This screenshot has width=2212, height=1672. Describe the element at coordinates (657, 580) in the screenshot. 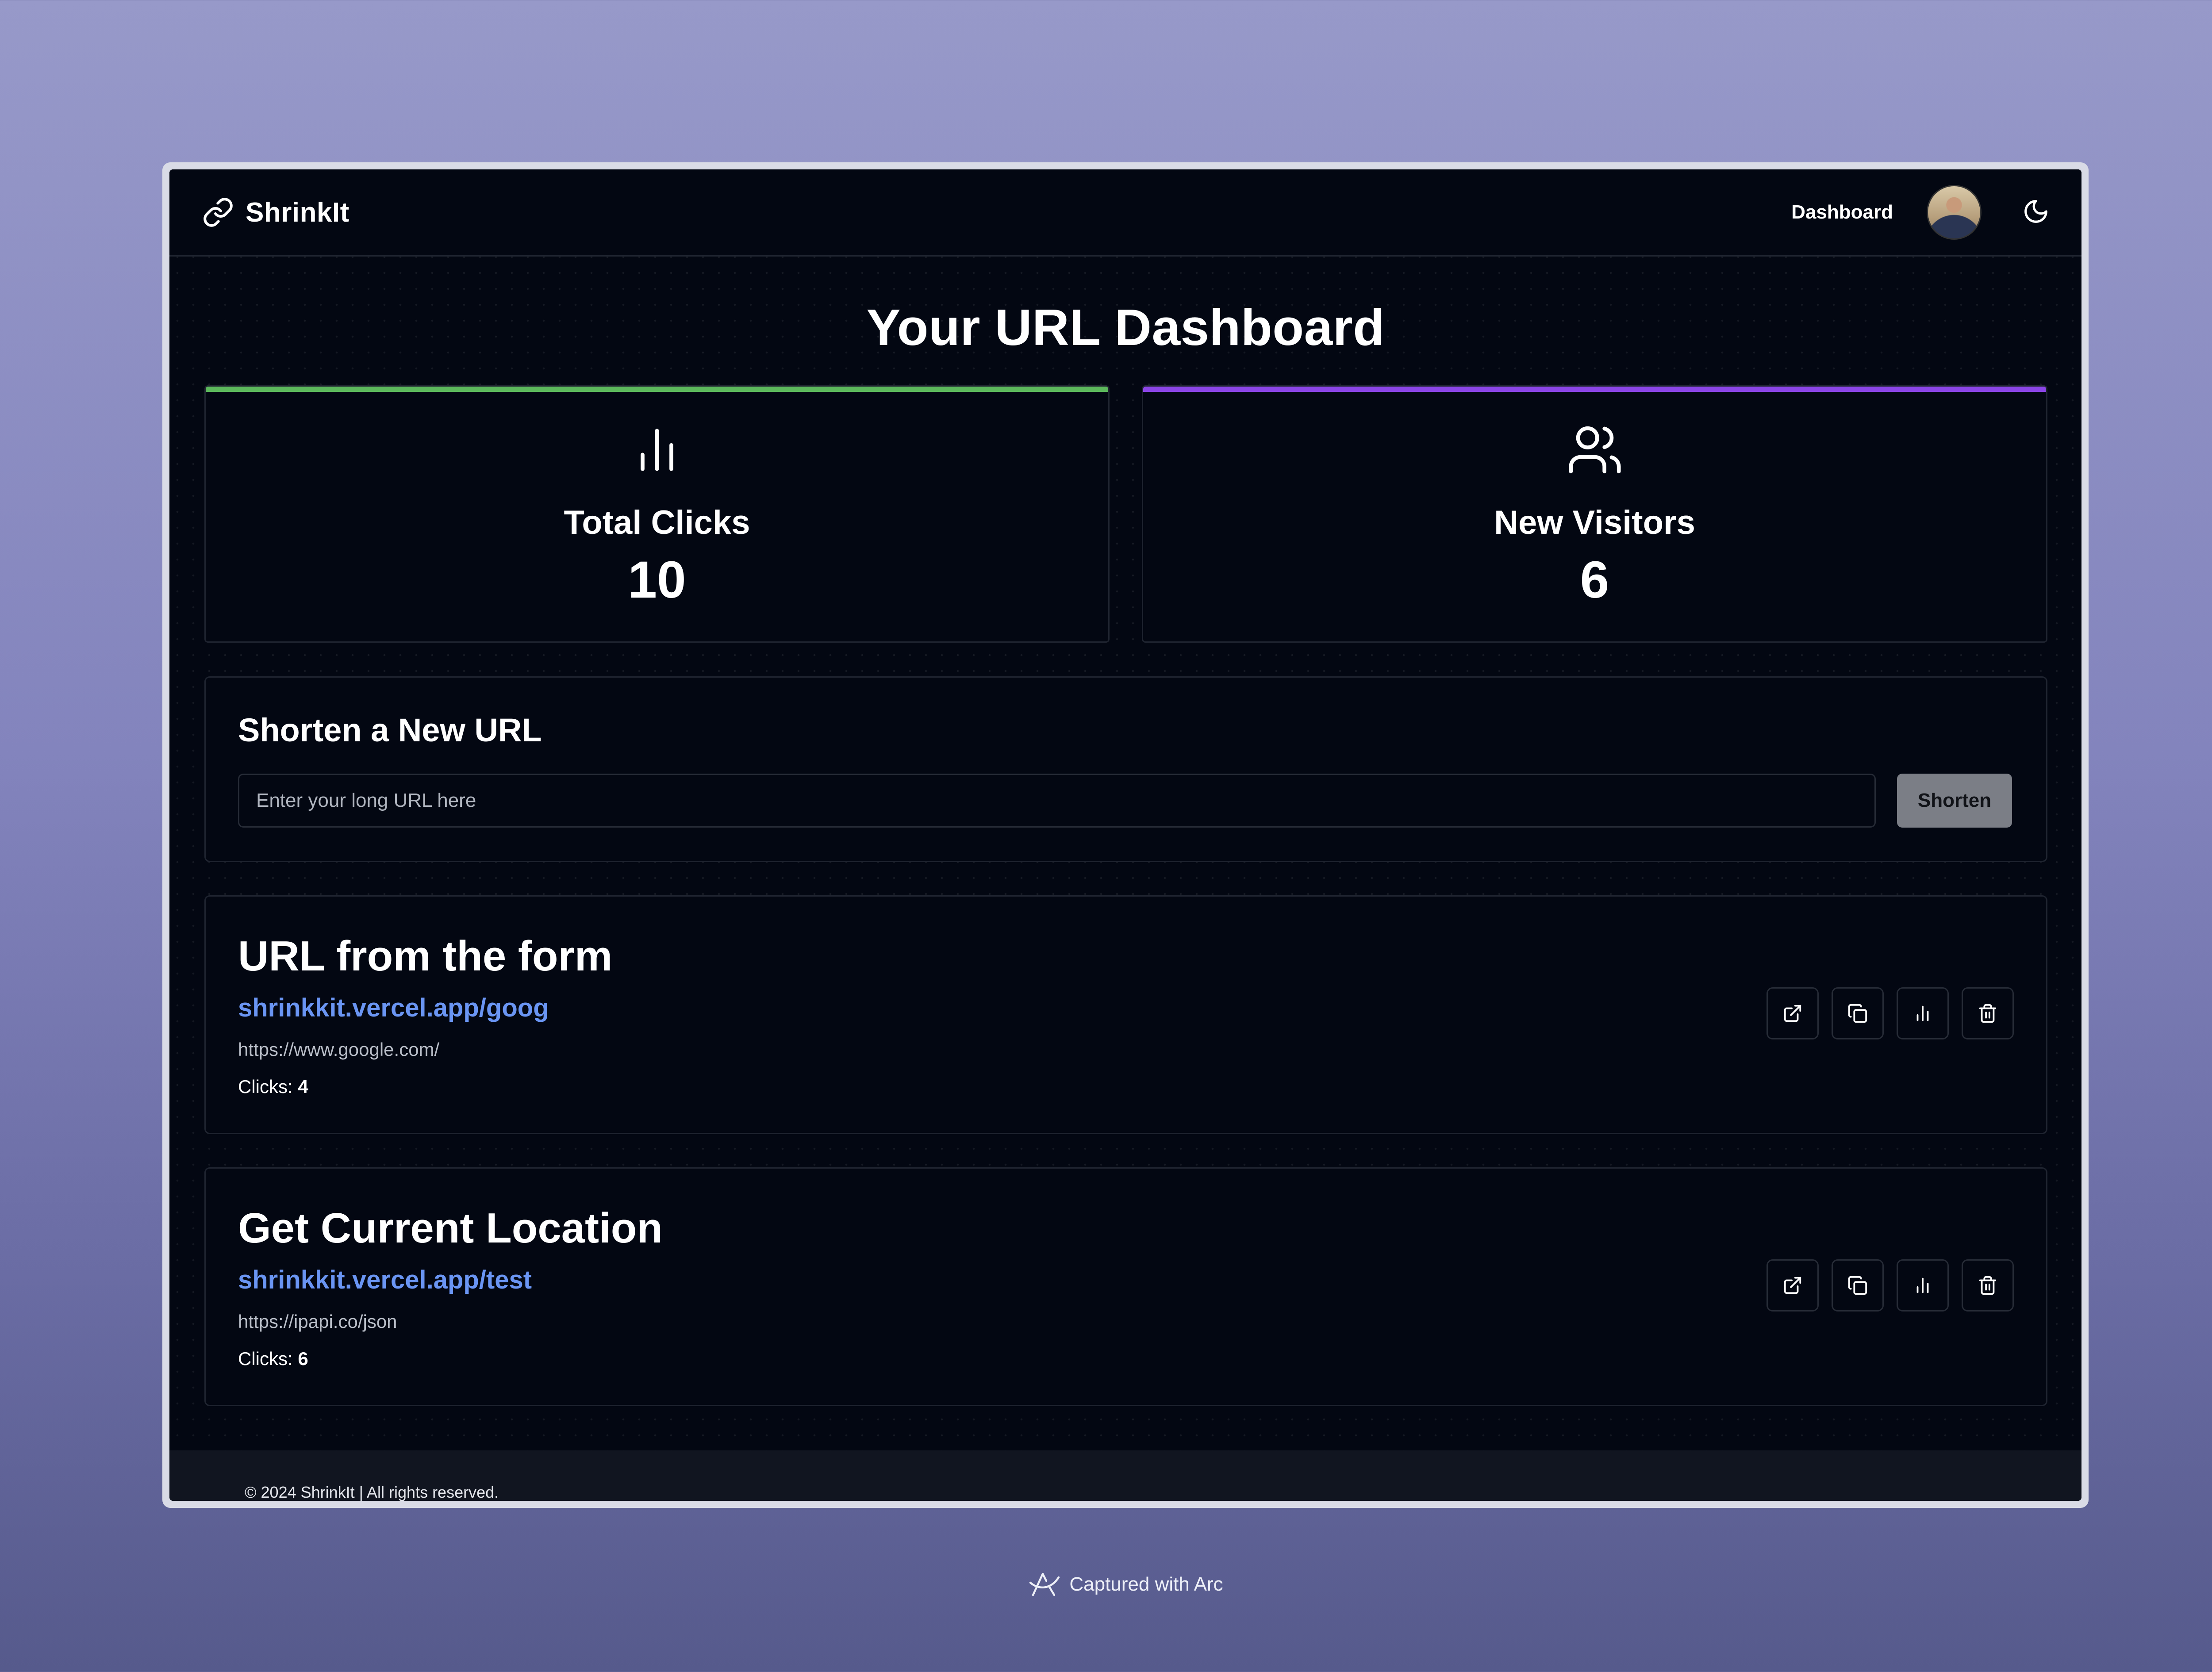

I see `stat-value: 10` at that location.